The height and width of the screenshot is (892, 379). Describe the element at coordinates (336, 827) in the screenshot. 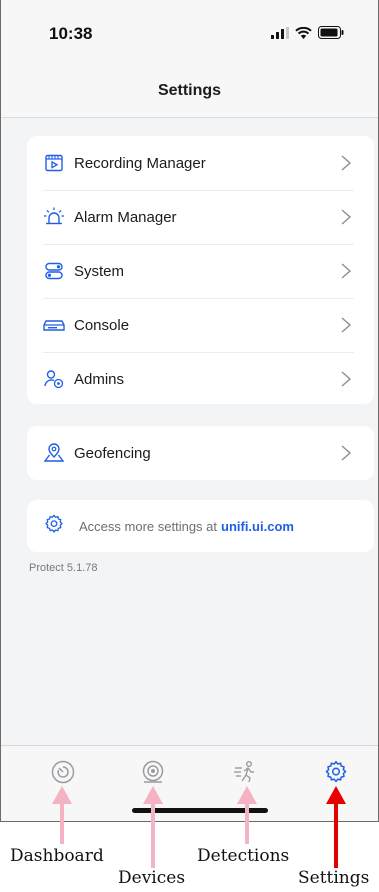

I see `settings-arrow` at that location.